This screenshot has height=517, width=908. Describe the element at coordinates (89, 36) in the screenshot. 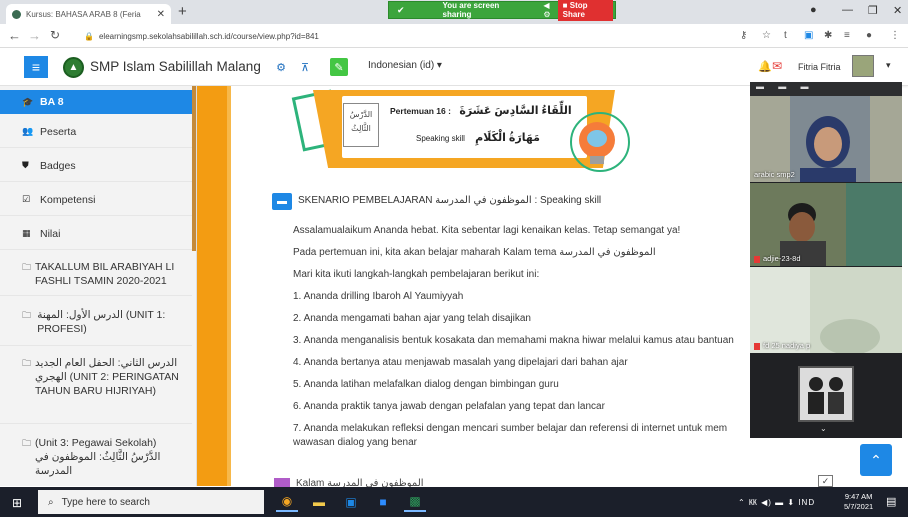

I see `lock-icon: 🔒` at that location.